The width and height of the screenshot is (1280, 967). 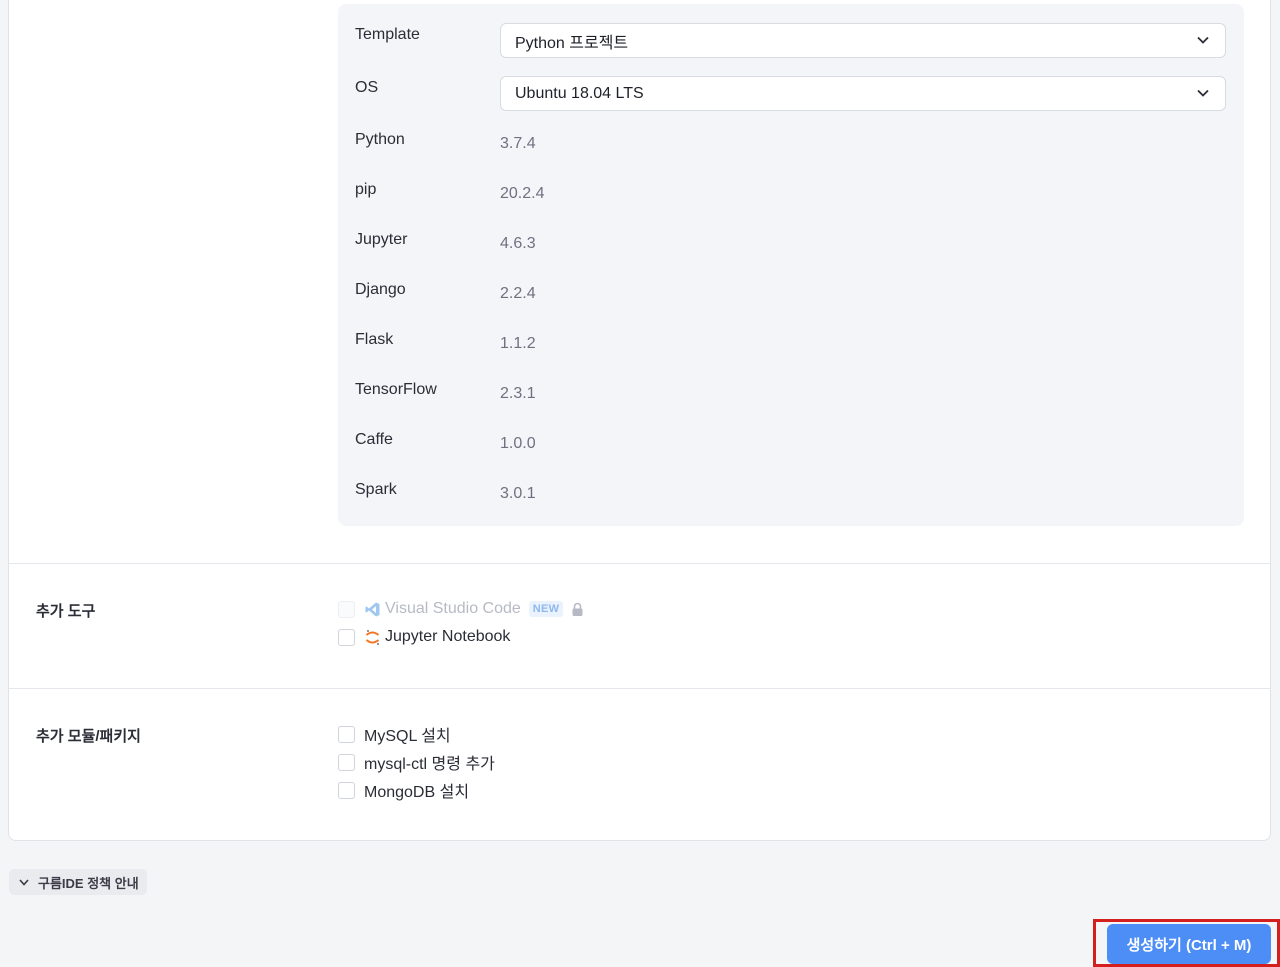 What do you see at coordinates (429, 764) in the screenshot?
I see `mysql-ctl-label: mysql-ctl 명령 추가` at bounding box center [429, 764].